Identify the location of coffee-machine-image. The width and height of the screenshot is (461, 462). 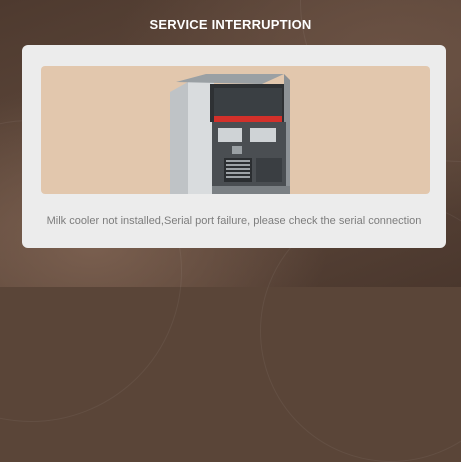
(230, 134).